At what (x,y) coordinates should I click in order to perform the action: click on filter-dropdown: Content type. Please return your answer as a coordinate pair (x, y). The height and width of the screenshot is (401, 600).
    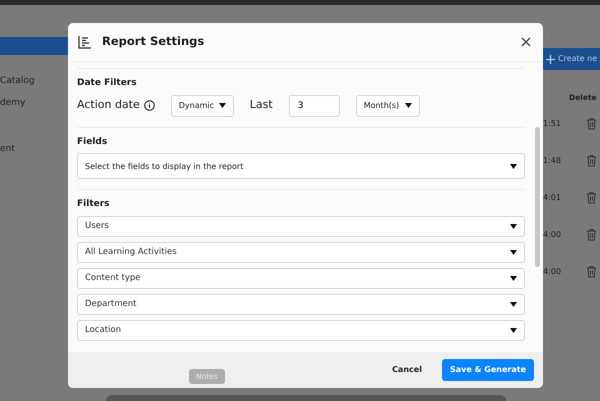
    Looking at the image, I should click on (301, 279).